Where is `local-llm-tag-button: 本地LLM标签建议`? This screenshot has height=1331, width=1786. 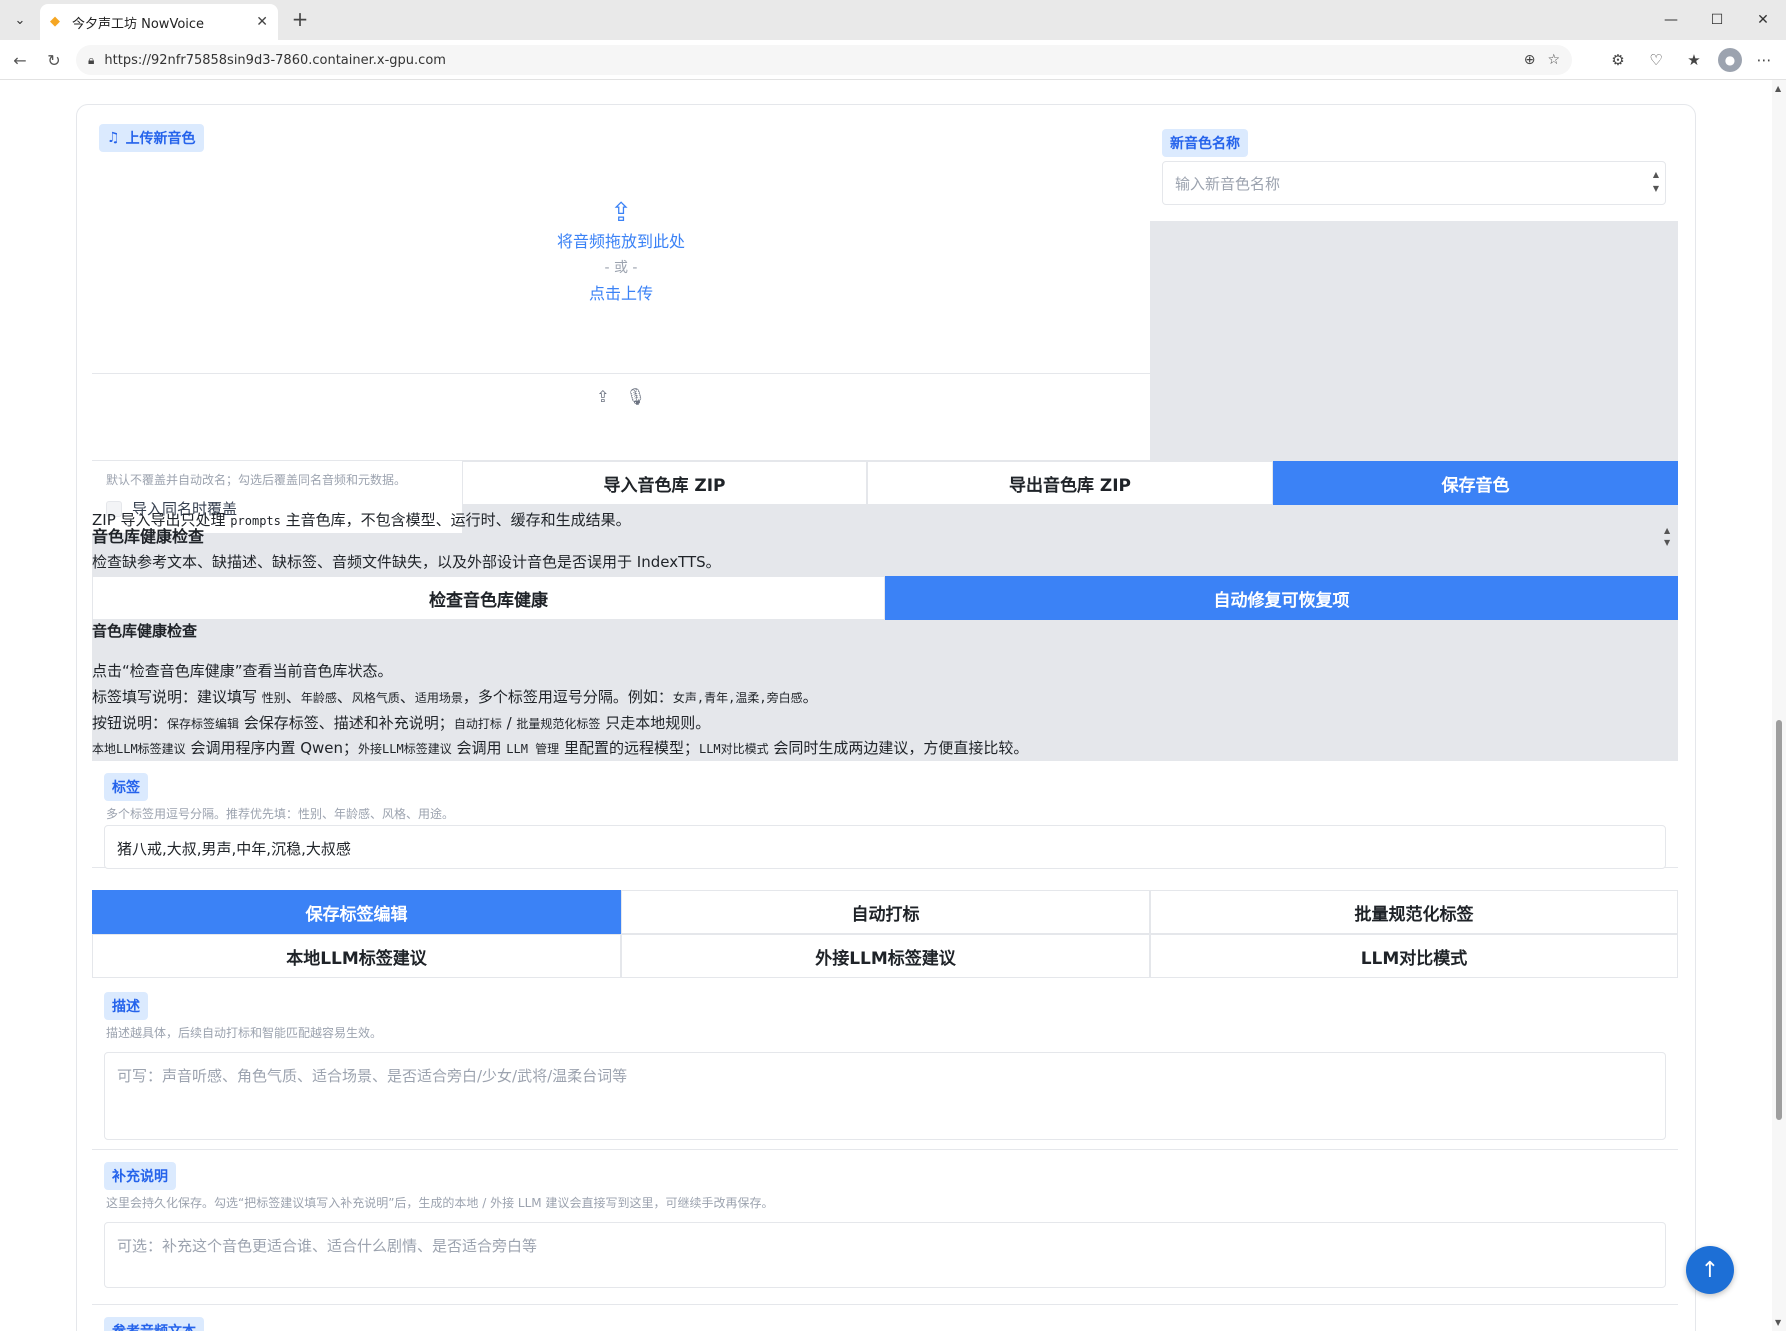 local-llm-tag-button: 本地LLM标签建议 is located at coordinates (356, 956).